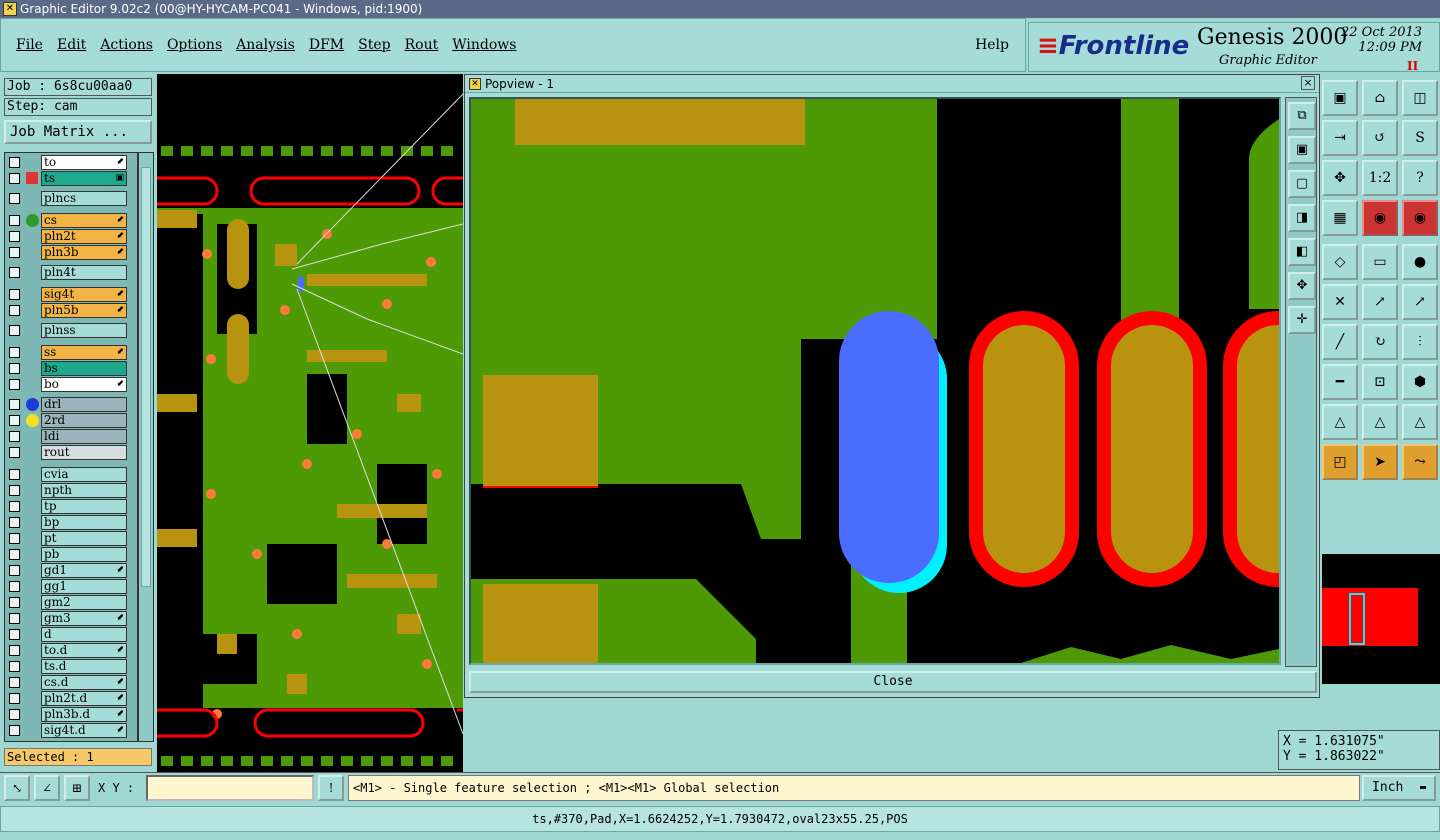 Image resolution: width=1440 pixels, height=840 pixels. Describe the element at coordinates (484, 45) in the screenshot. I see `menu-windows: Windows` at that location.